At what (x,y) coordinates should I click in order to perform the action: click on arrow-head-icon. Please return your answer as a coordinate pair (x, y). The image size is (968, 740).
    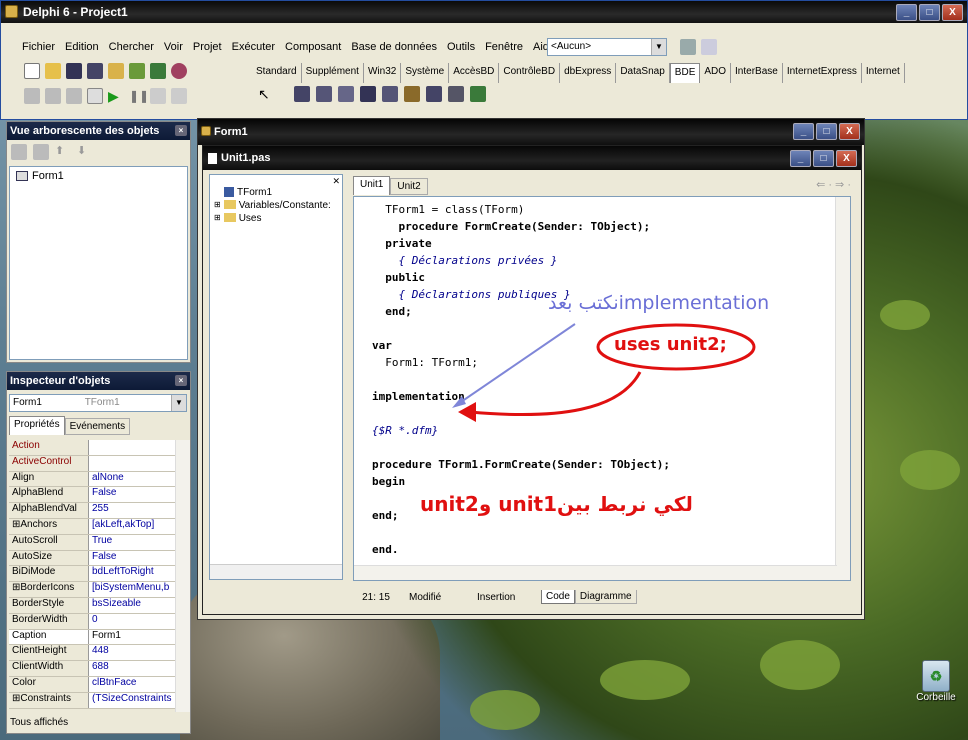
    Looking at the image, I should click on (459, 402).